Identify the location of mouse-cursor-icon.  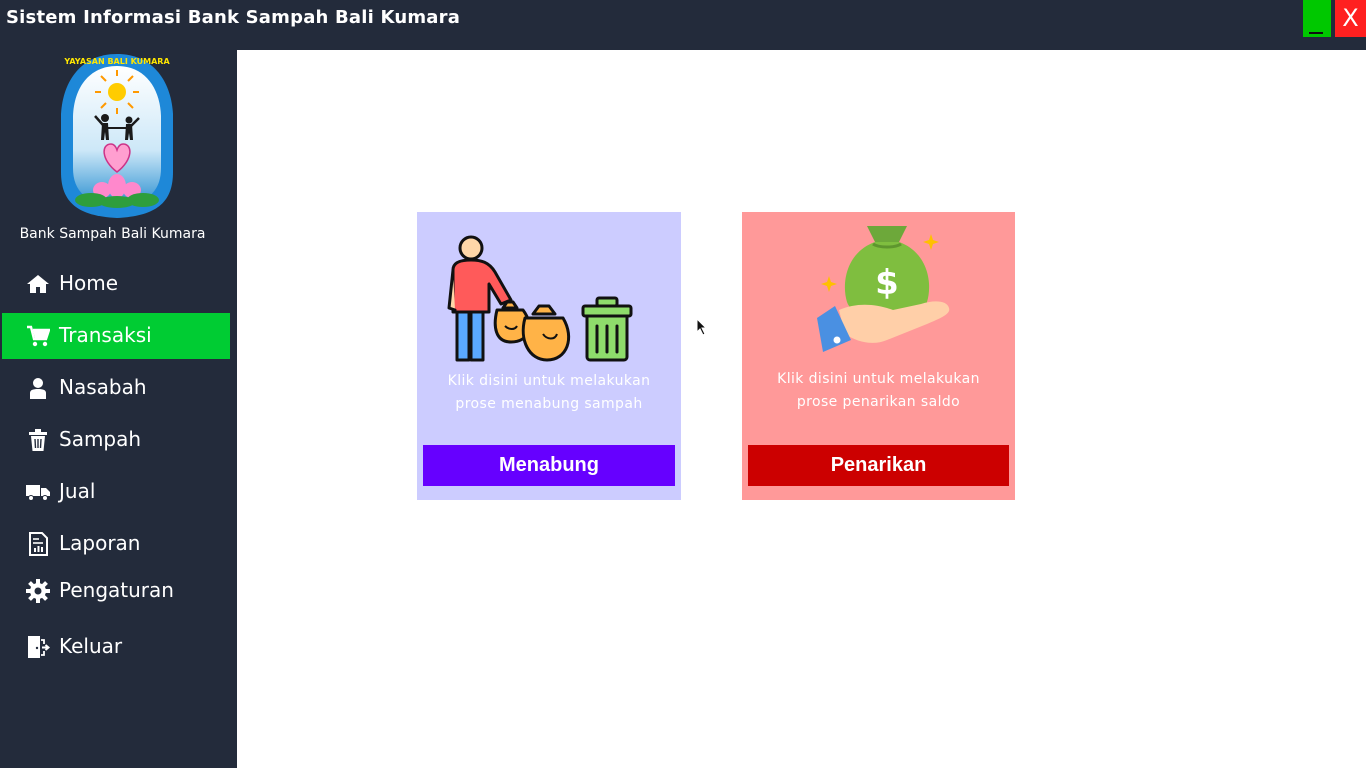
(702, 327).